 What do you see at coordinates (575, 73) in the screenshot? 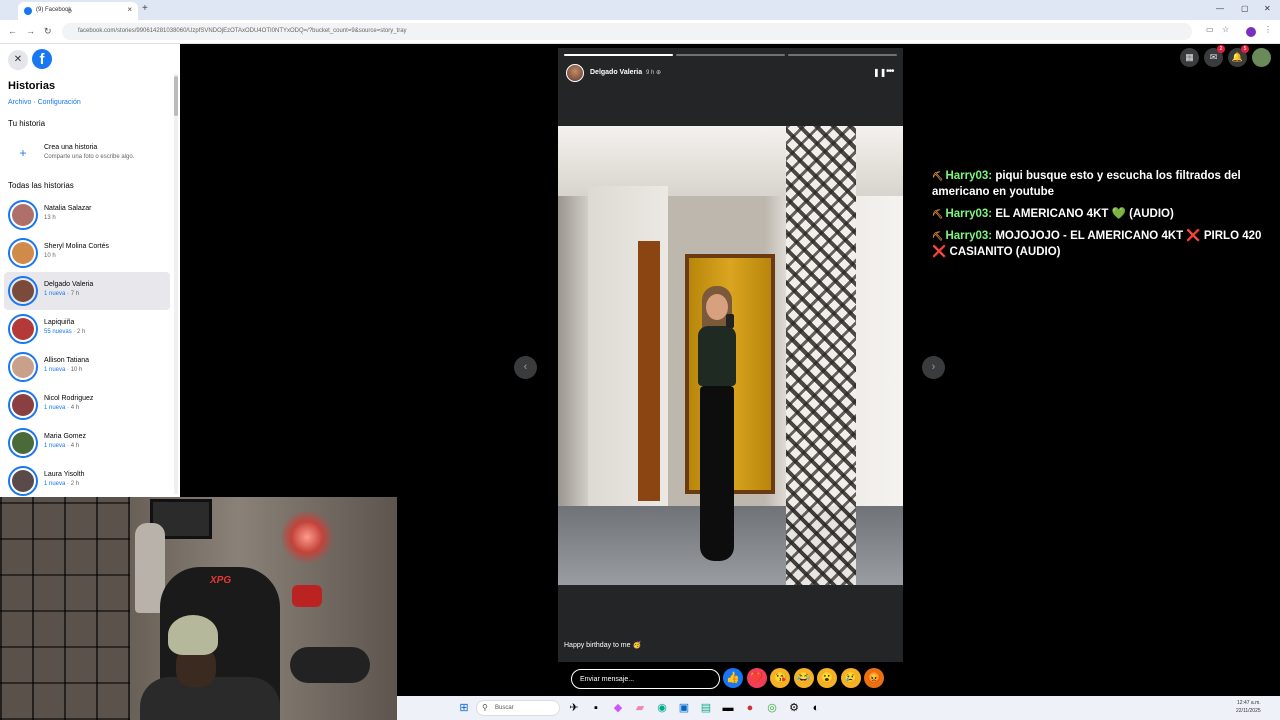
I see `story-author-avatar` at bounding box center [575, 73].